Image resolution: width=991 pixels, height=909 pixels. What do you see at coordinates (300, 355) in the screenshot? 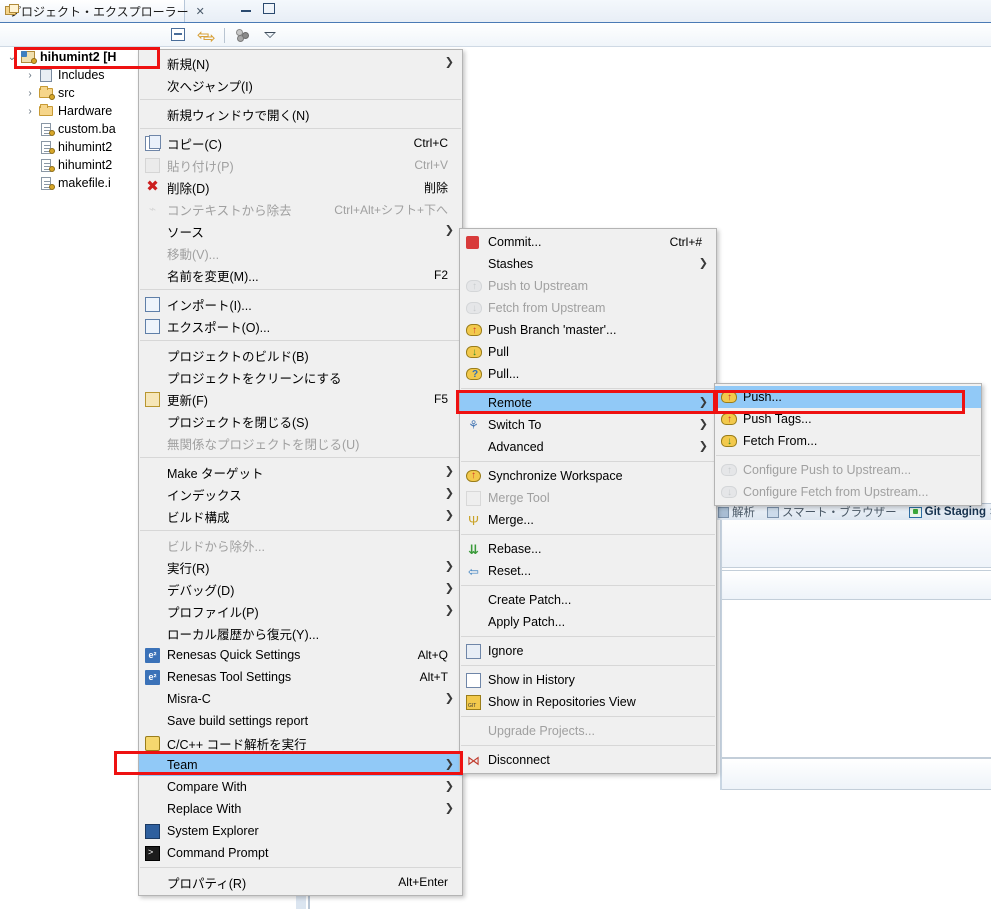
I see `context-menu-item-b: プロジェクトのビルド(B)` at bounding box center [300, 355].